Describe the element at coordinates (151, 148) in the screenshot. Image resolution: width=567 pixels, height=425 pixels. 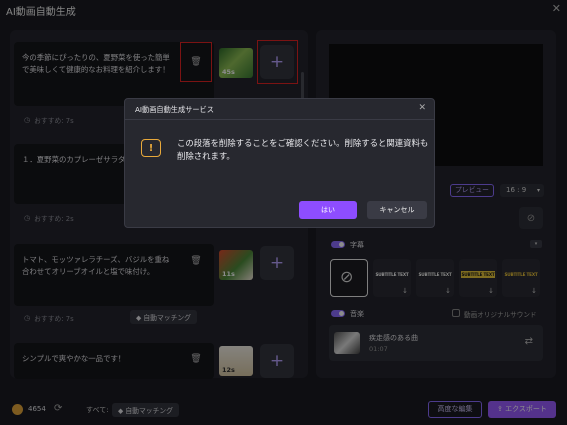
I see `warning-icon: !` at that location.